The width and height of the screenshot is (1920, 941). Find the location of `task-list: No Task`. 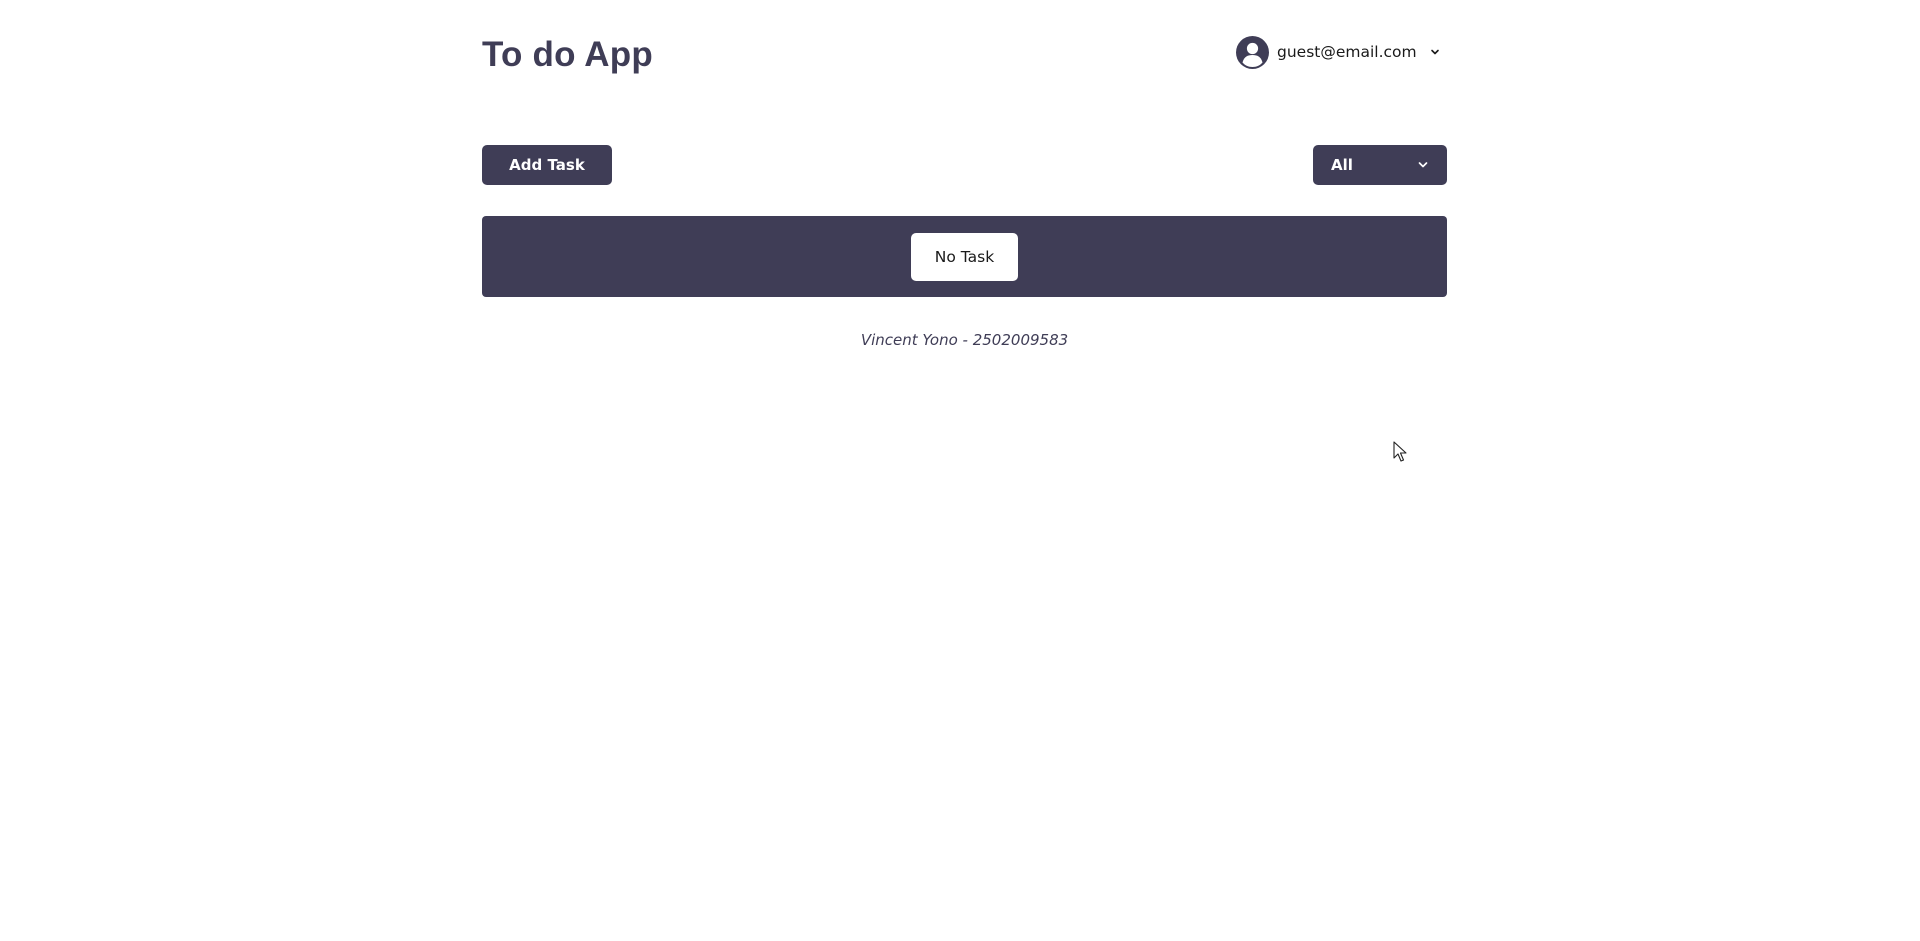

task-list: No Task is located at coordinates (964, 256).